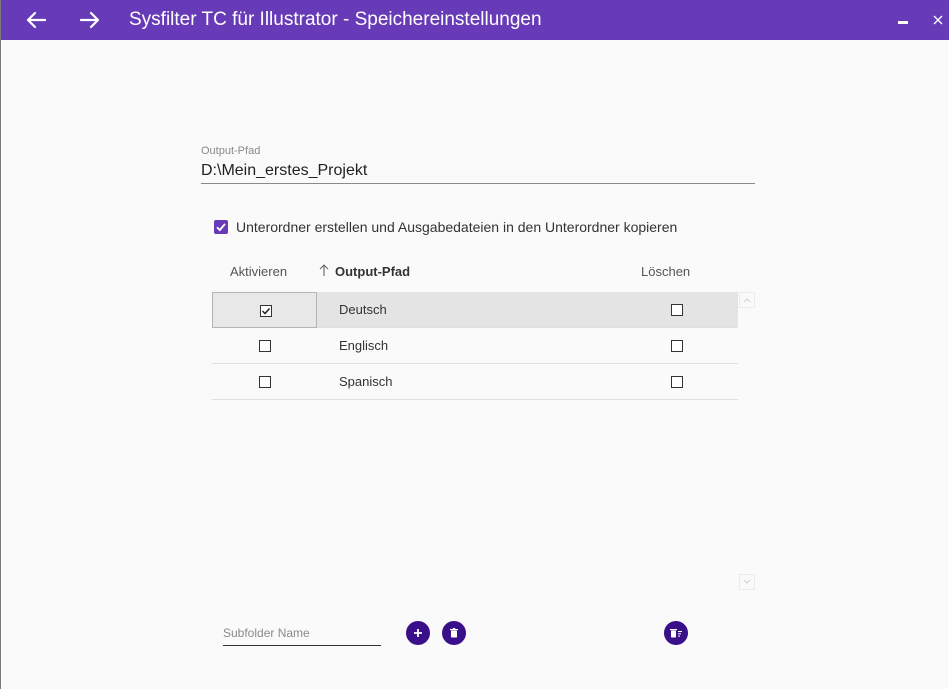 The image size is (949, 689). I want to click on chevron-up-icon, so click(747, 300).